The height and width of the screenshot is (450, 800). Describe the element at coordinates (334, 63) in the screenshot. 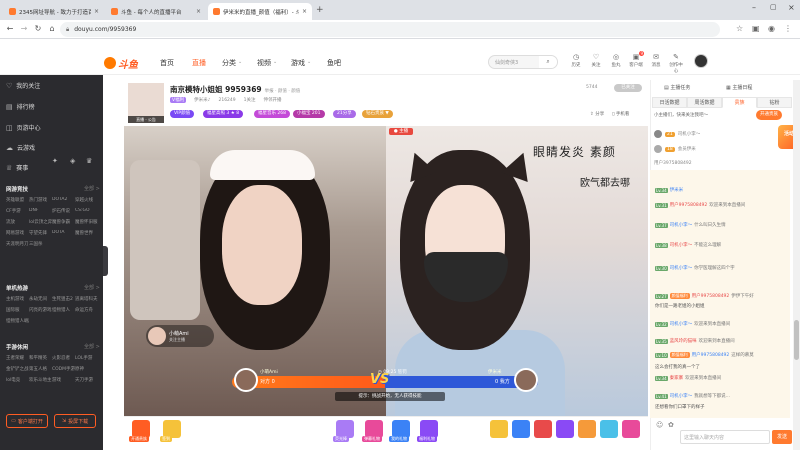

I see `nav-fishbar: 鱼吧` at that location.